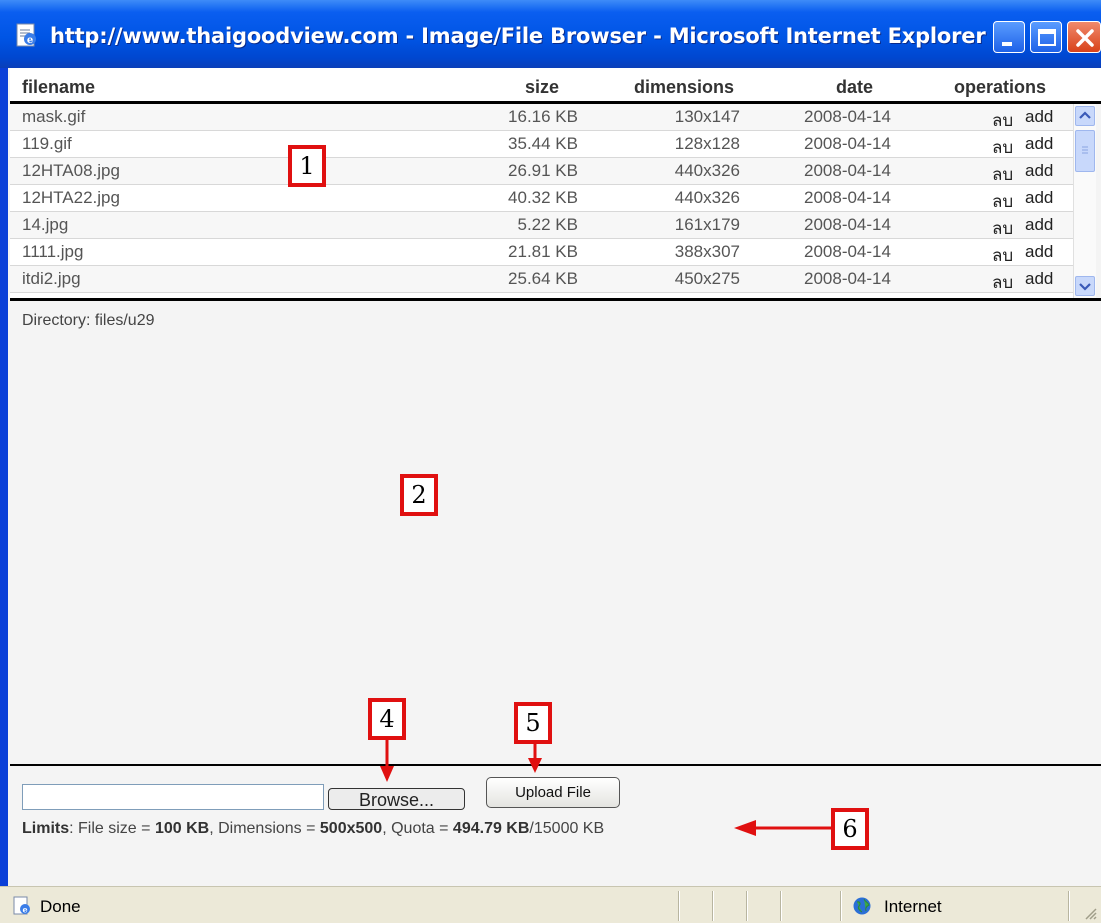 The image size is (1101, 923). I want to click on header-size: size, so click(542, 87).